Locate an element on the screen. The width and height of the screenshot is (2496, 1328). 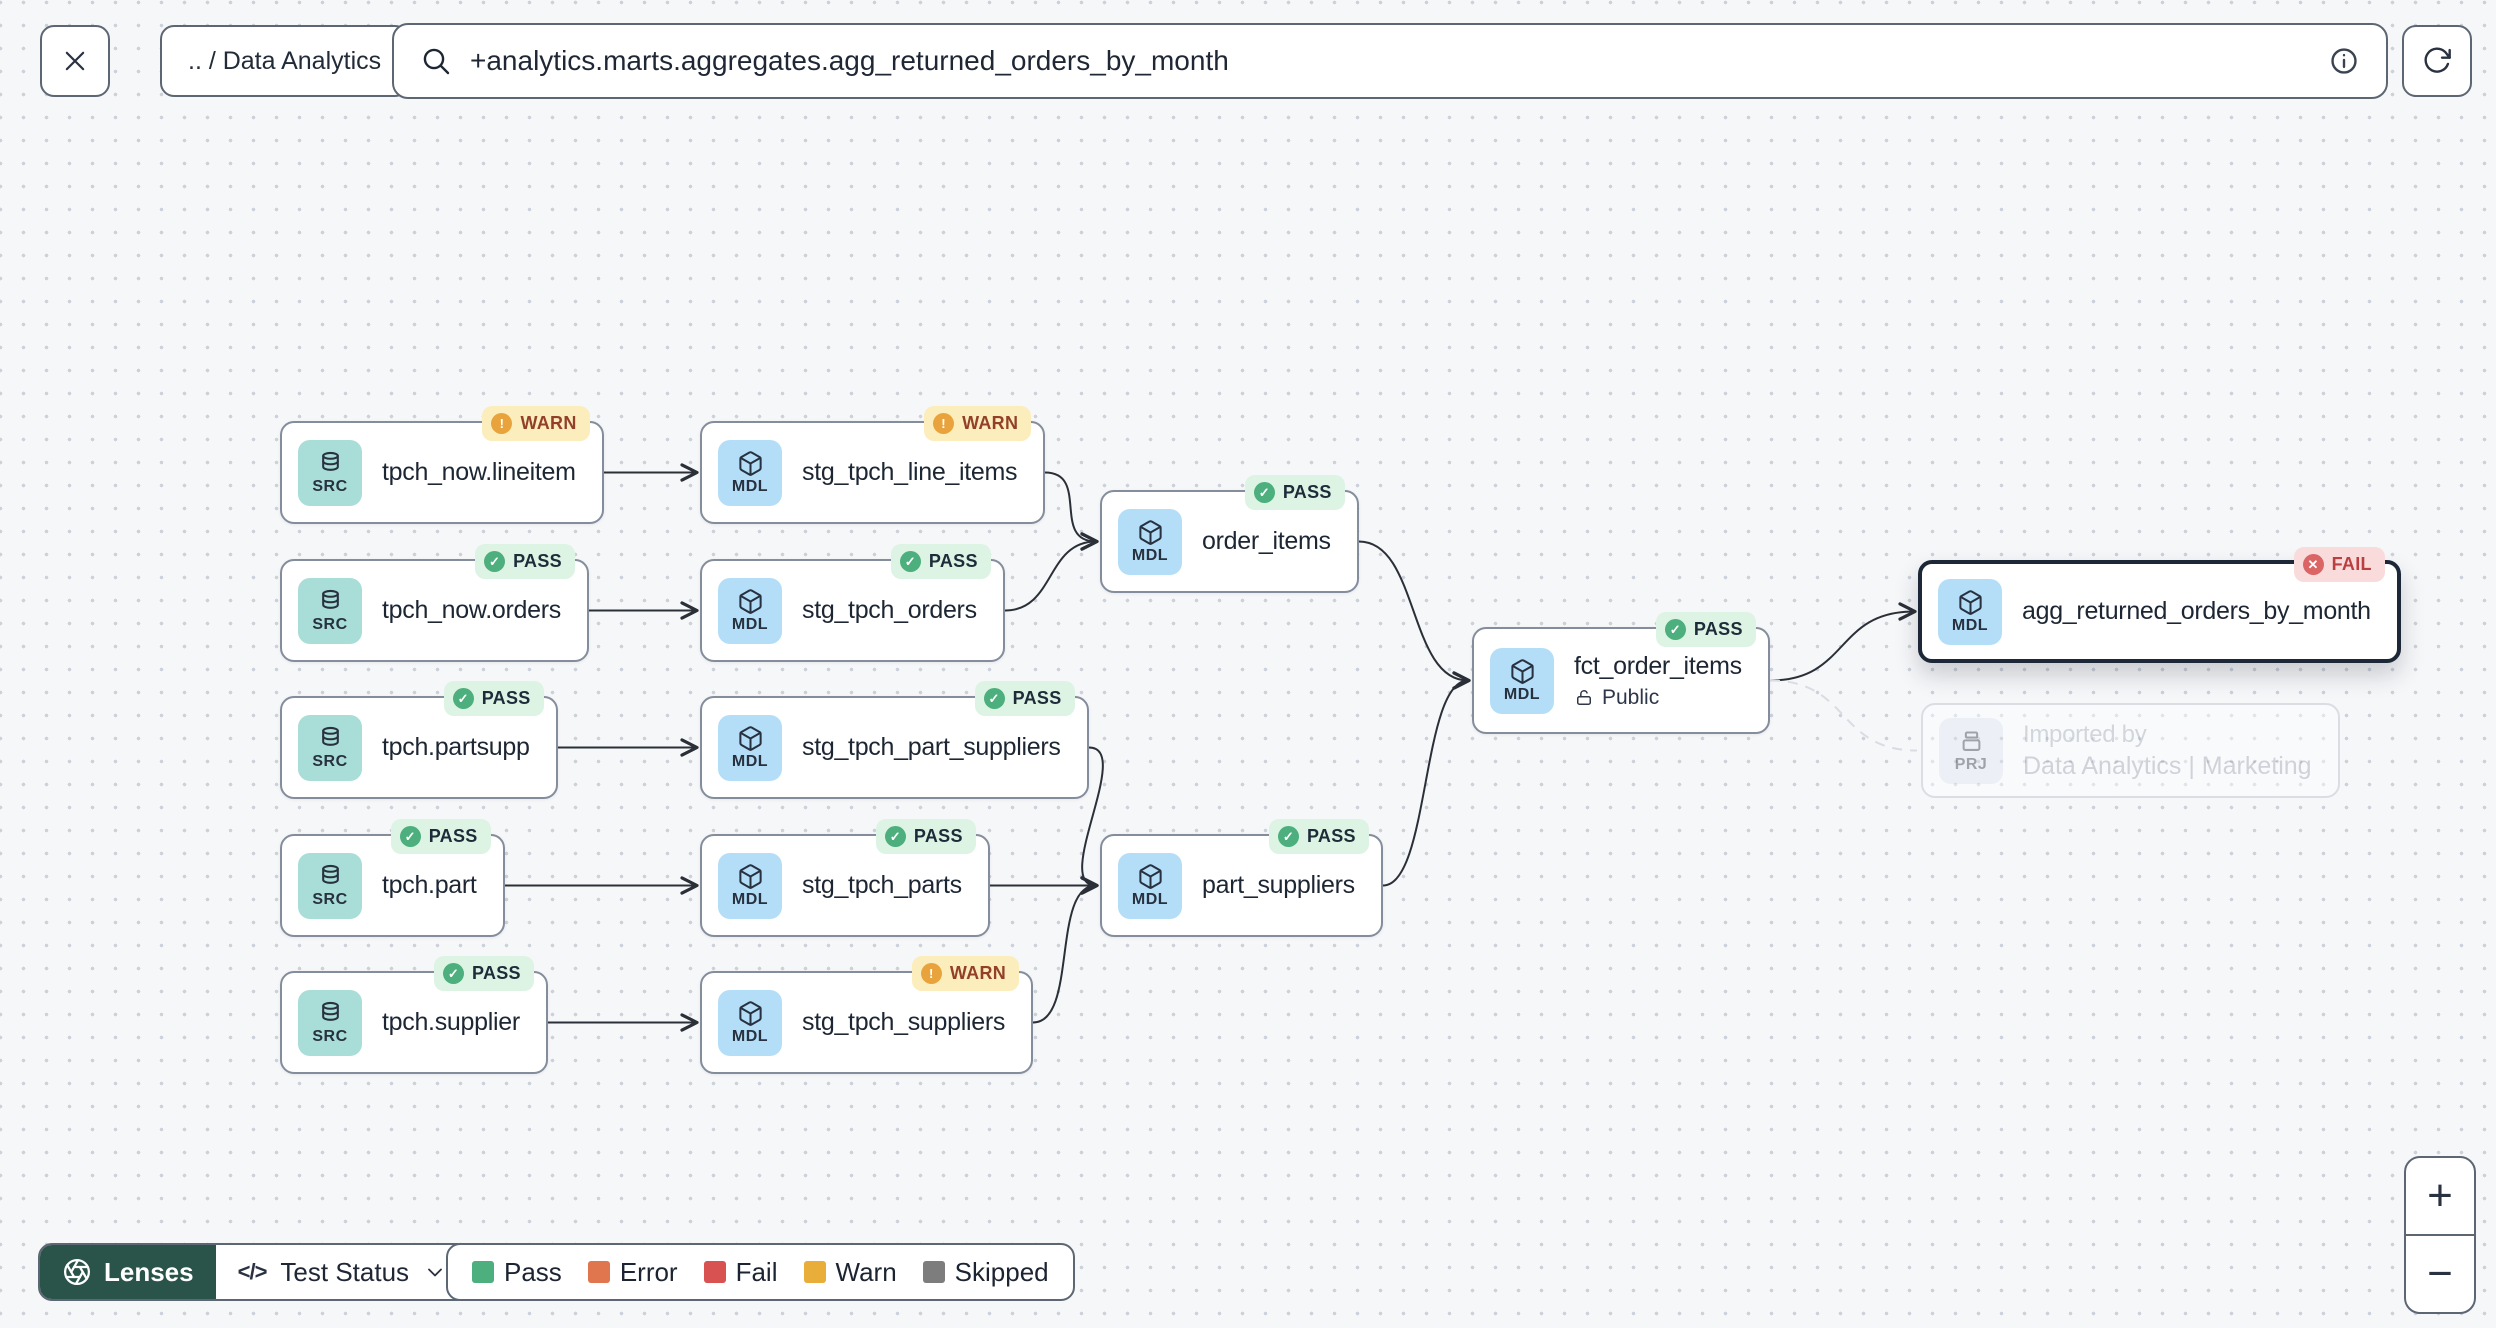
node-title: tpch_now.lineitem is located at coordinates (479, 472).